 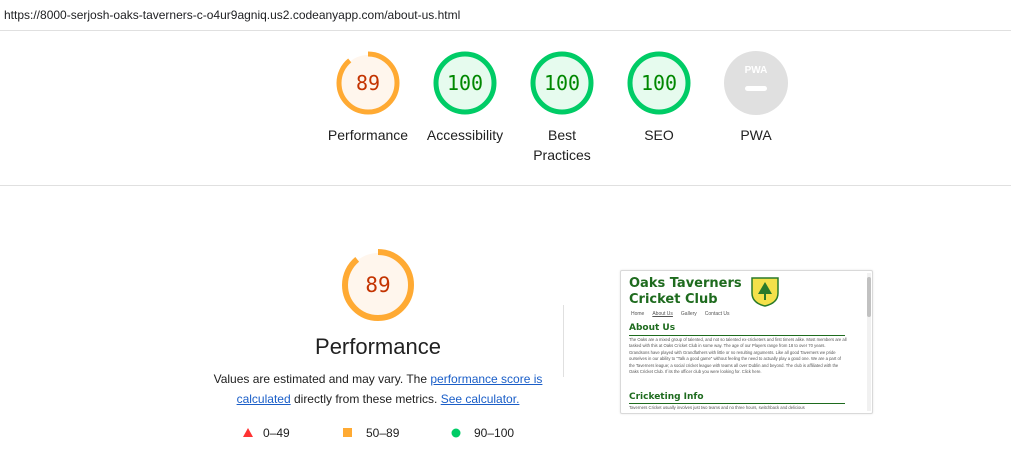 I want to click on pwa-label: PWA, so click(x=756, y=135).